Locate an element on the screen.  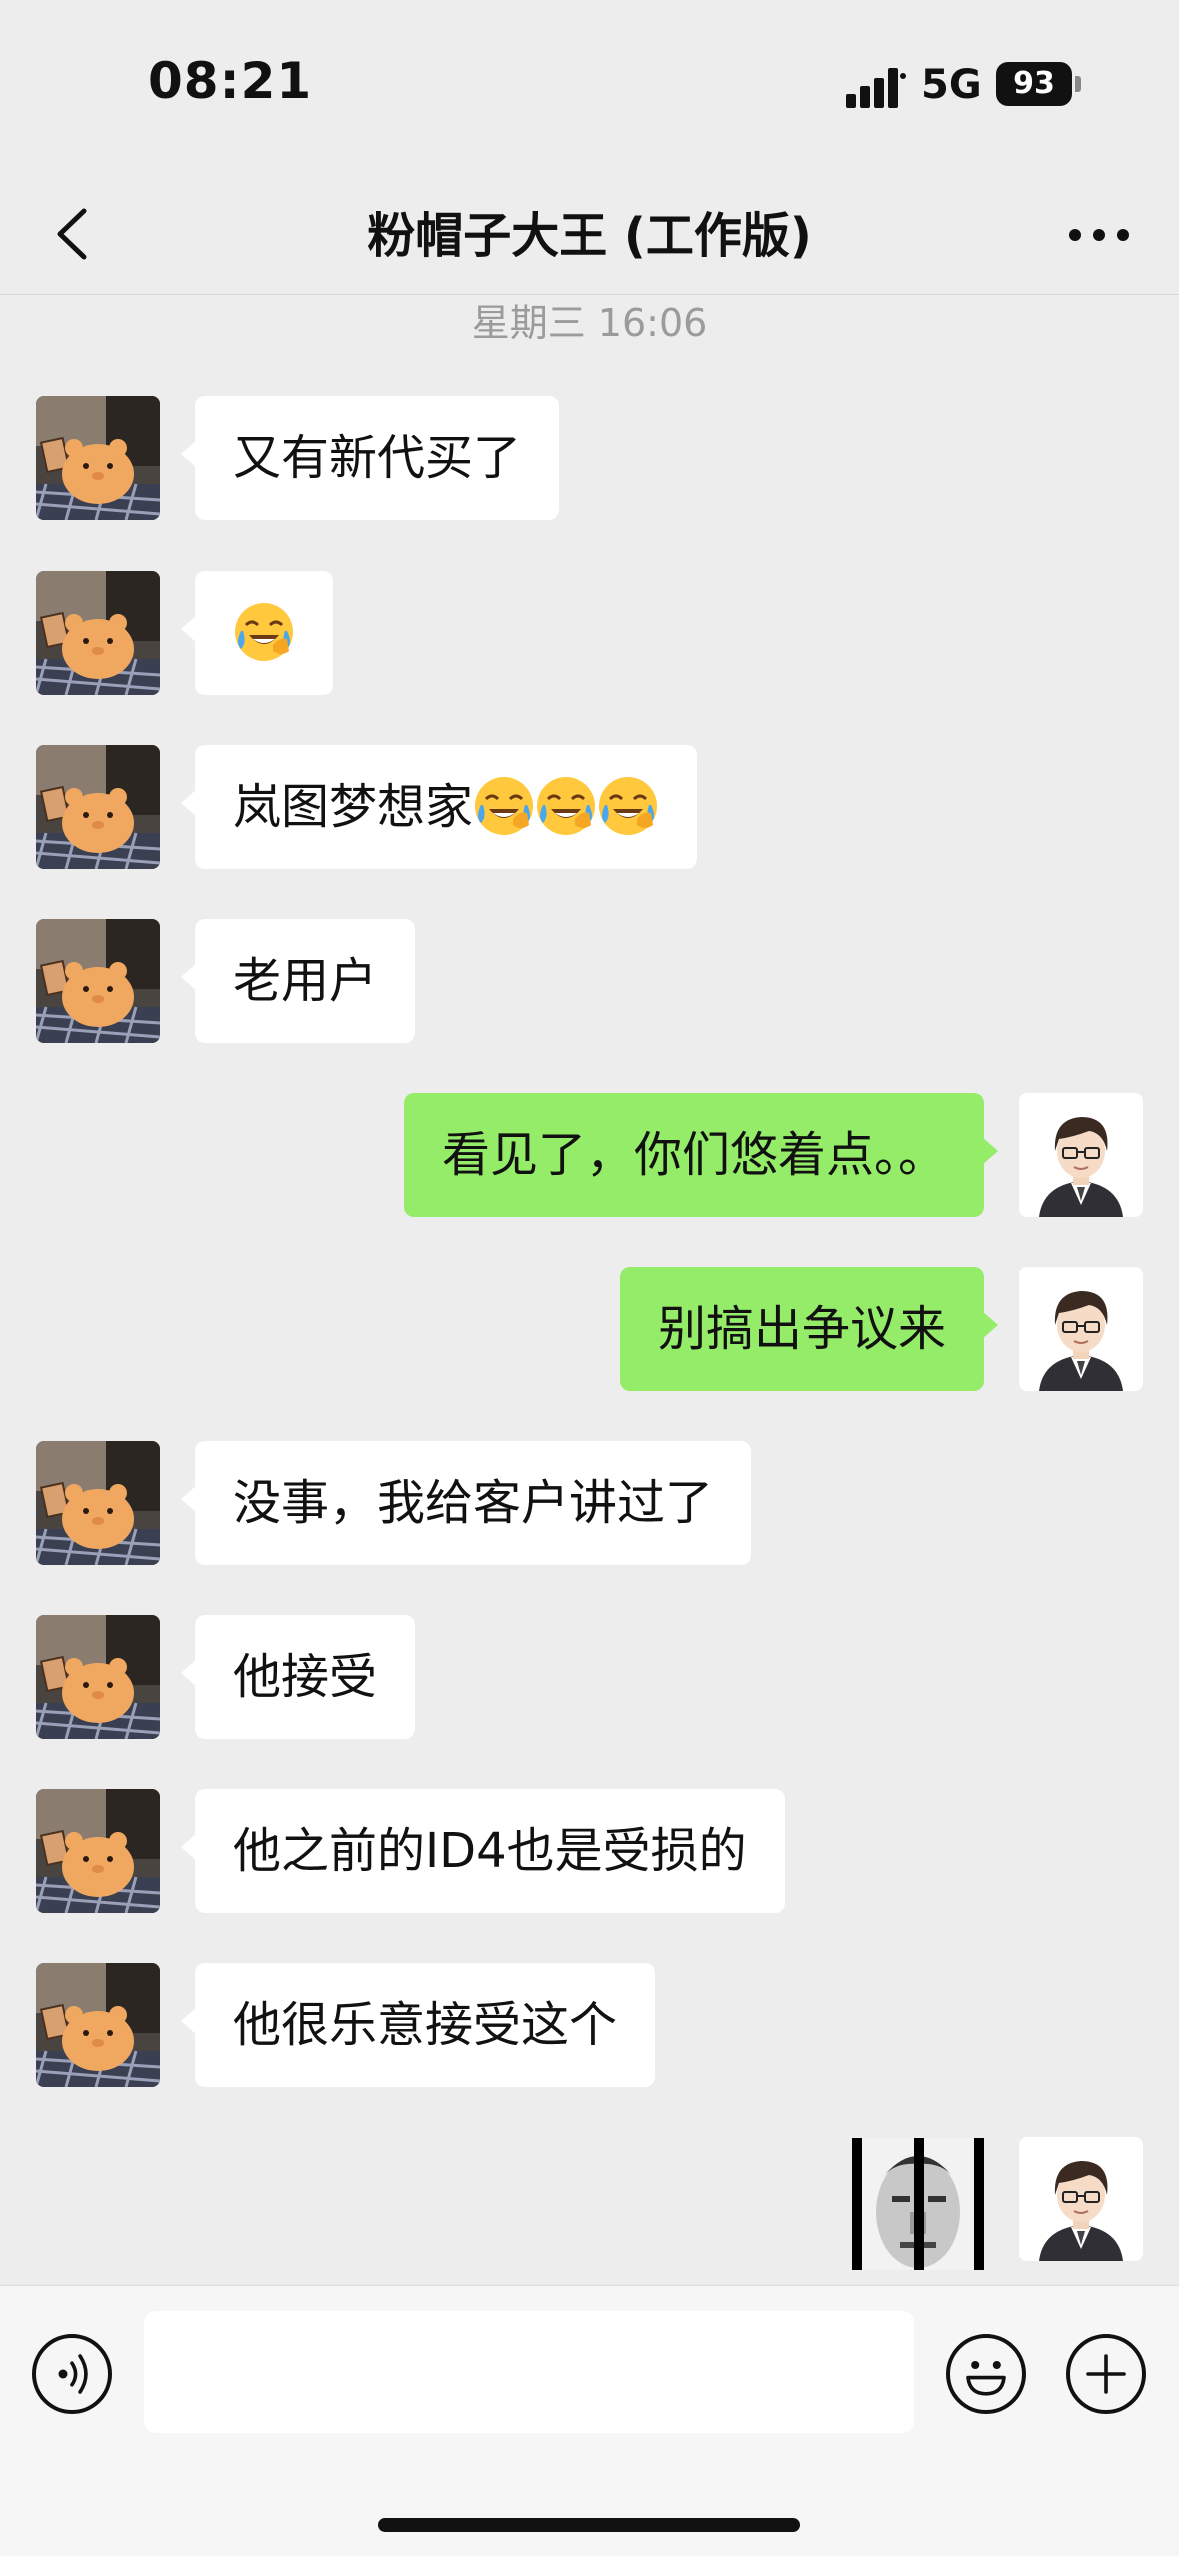
voice-icon is located at coordinates (72, 2374).